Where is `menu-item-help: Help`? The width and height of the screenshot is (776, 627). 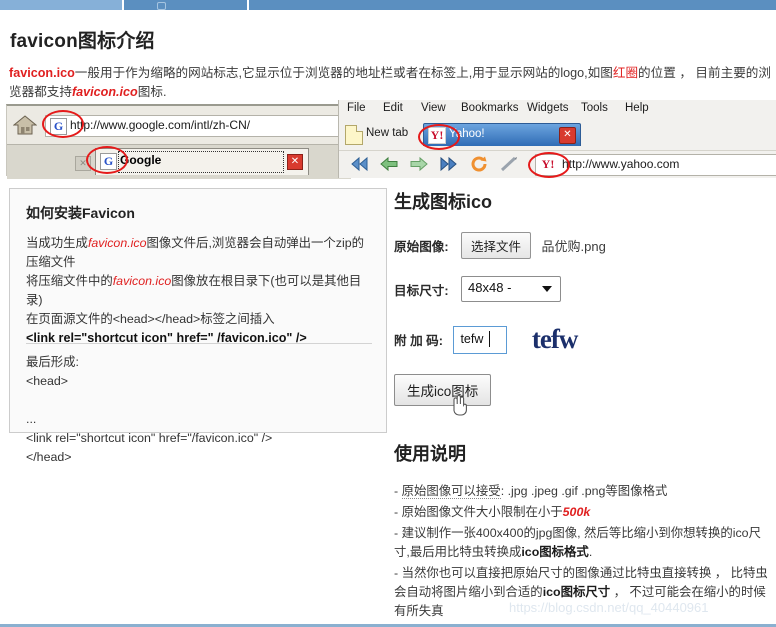
menu-item-help: Help is located at coordinates (637, 108).